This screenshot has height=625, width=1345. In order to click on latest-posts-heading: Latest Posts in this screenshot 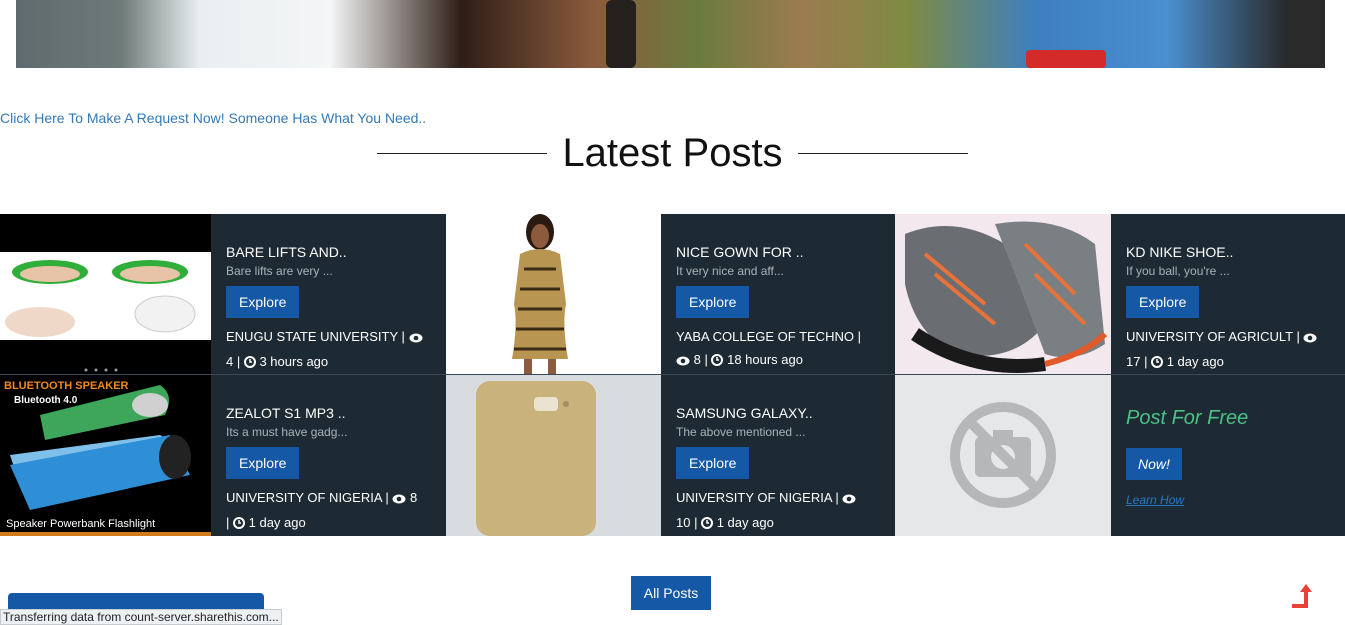, I will do `click(672, 153)`.